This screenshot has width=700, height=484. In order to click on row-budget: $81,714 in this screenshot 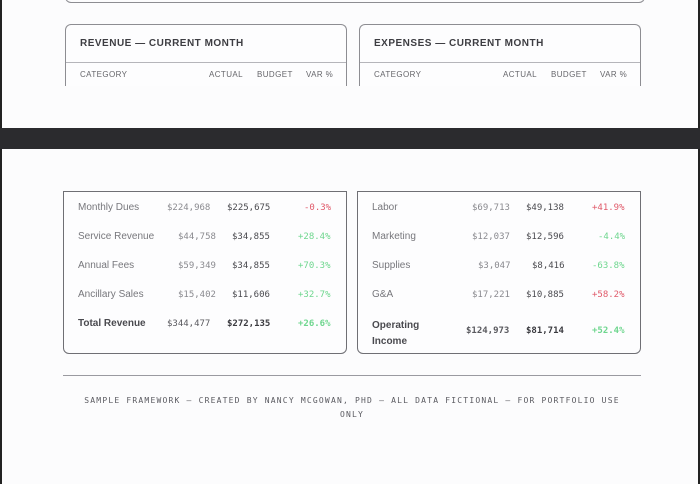, I will do `click(545, 331)`.